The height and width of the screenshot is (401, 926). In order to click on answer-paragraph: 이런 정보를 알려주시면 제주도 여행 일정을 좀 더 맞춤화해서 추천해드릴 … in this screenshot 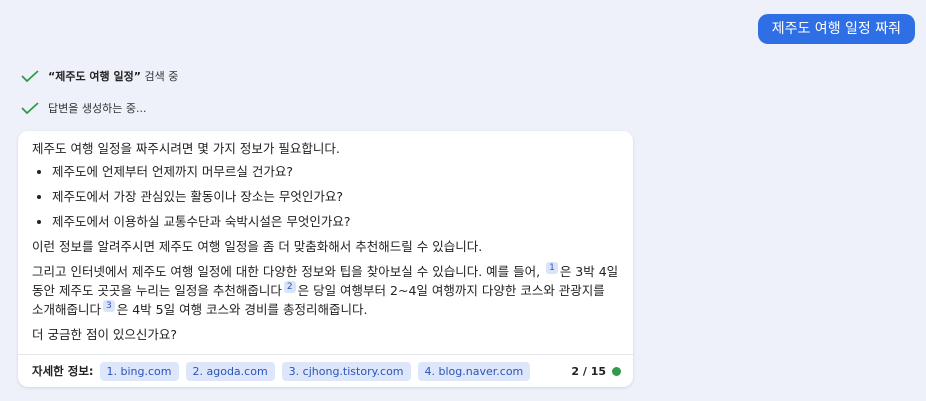, I will do `click(257, 246)`.